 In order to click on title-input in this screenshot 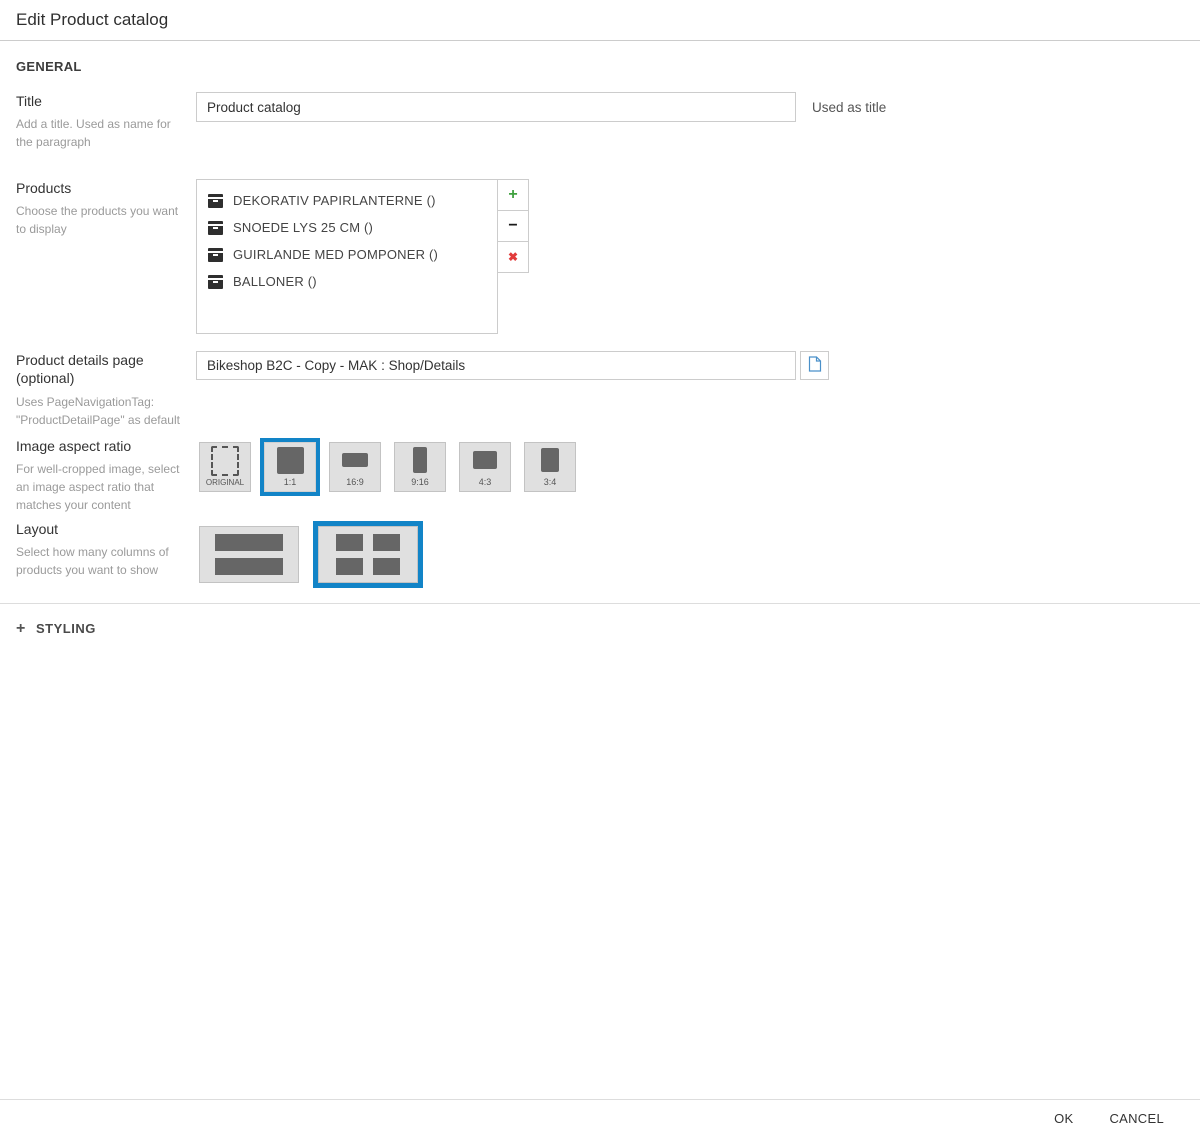, I will do `click(496, 107)`.